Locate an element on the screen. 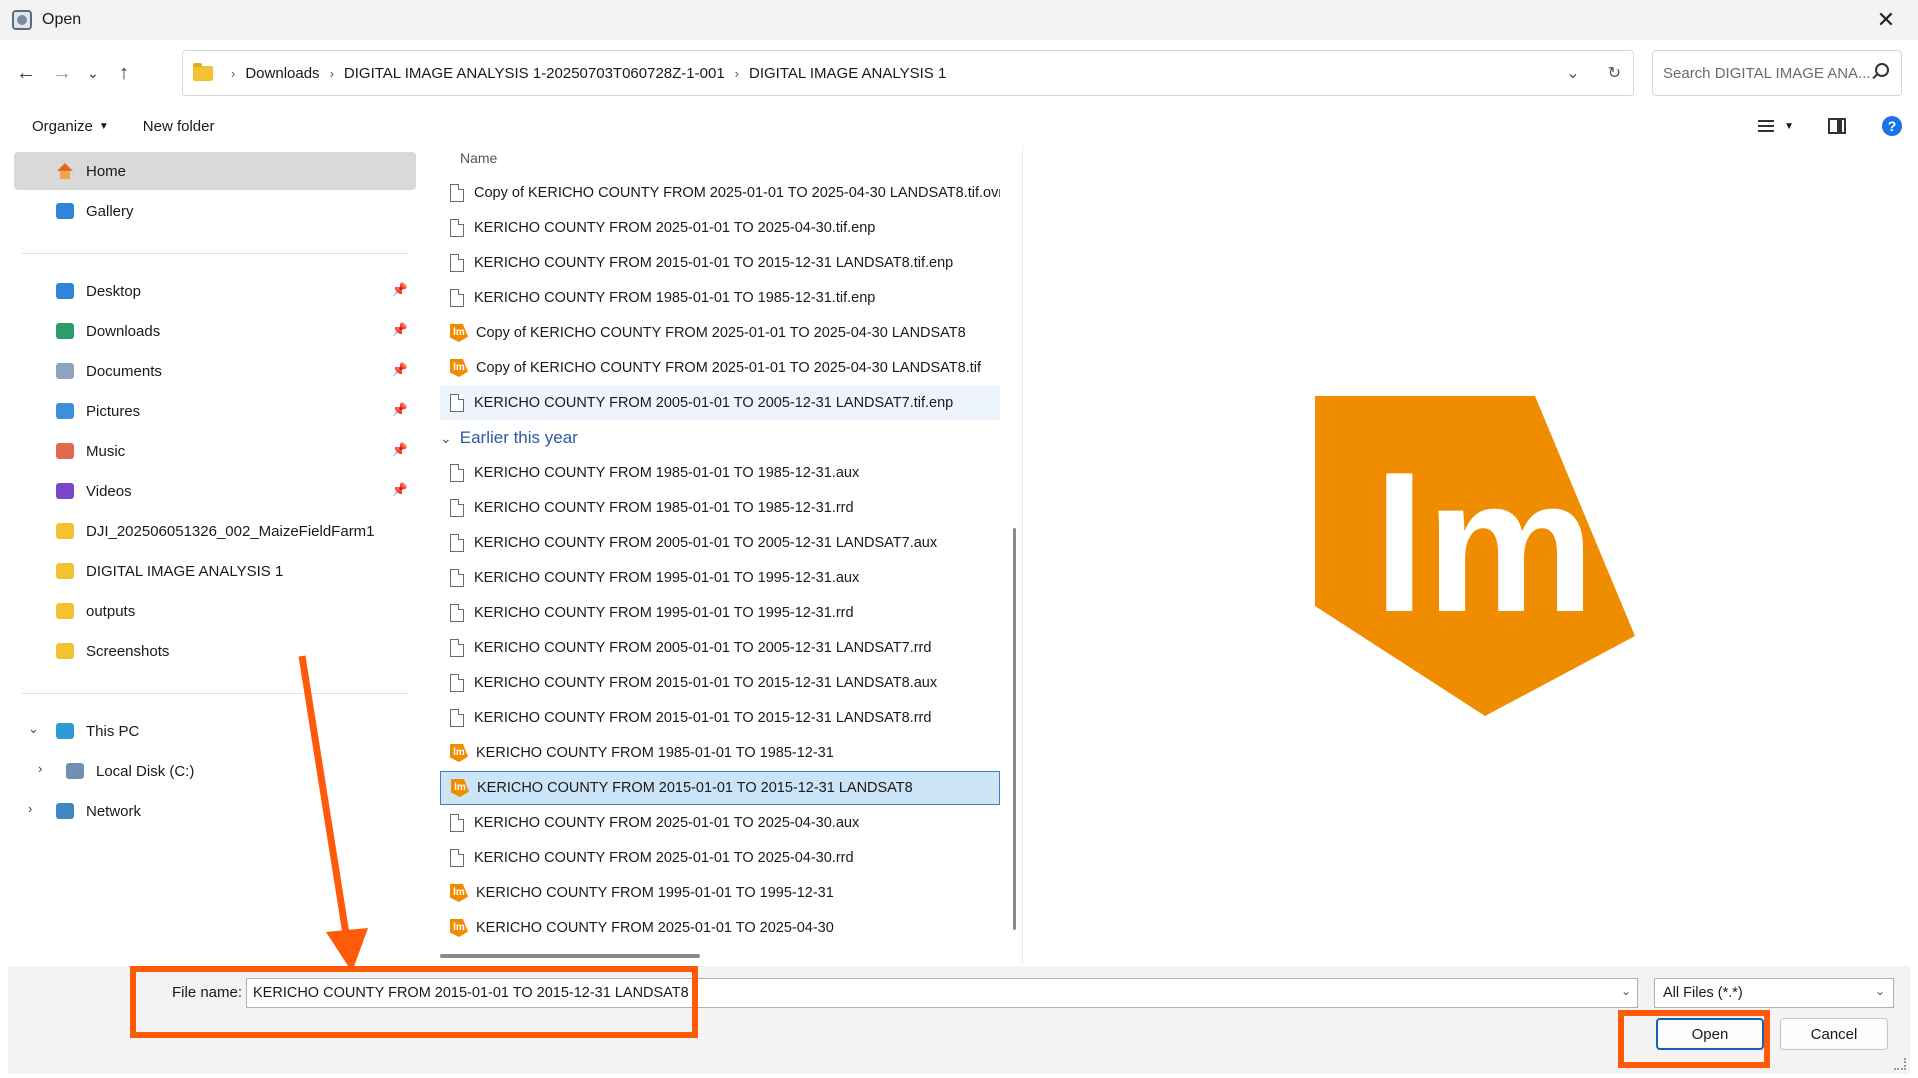 The width and height of the screenshot is (1918, 1078). cancel-button: Cancel is located at coordinates (1834, 1034).